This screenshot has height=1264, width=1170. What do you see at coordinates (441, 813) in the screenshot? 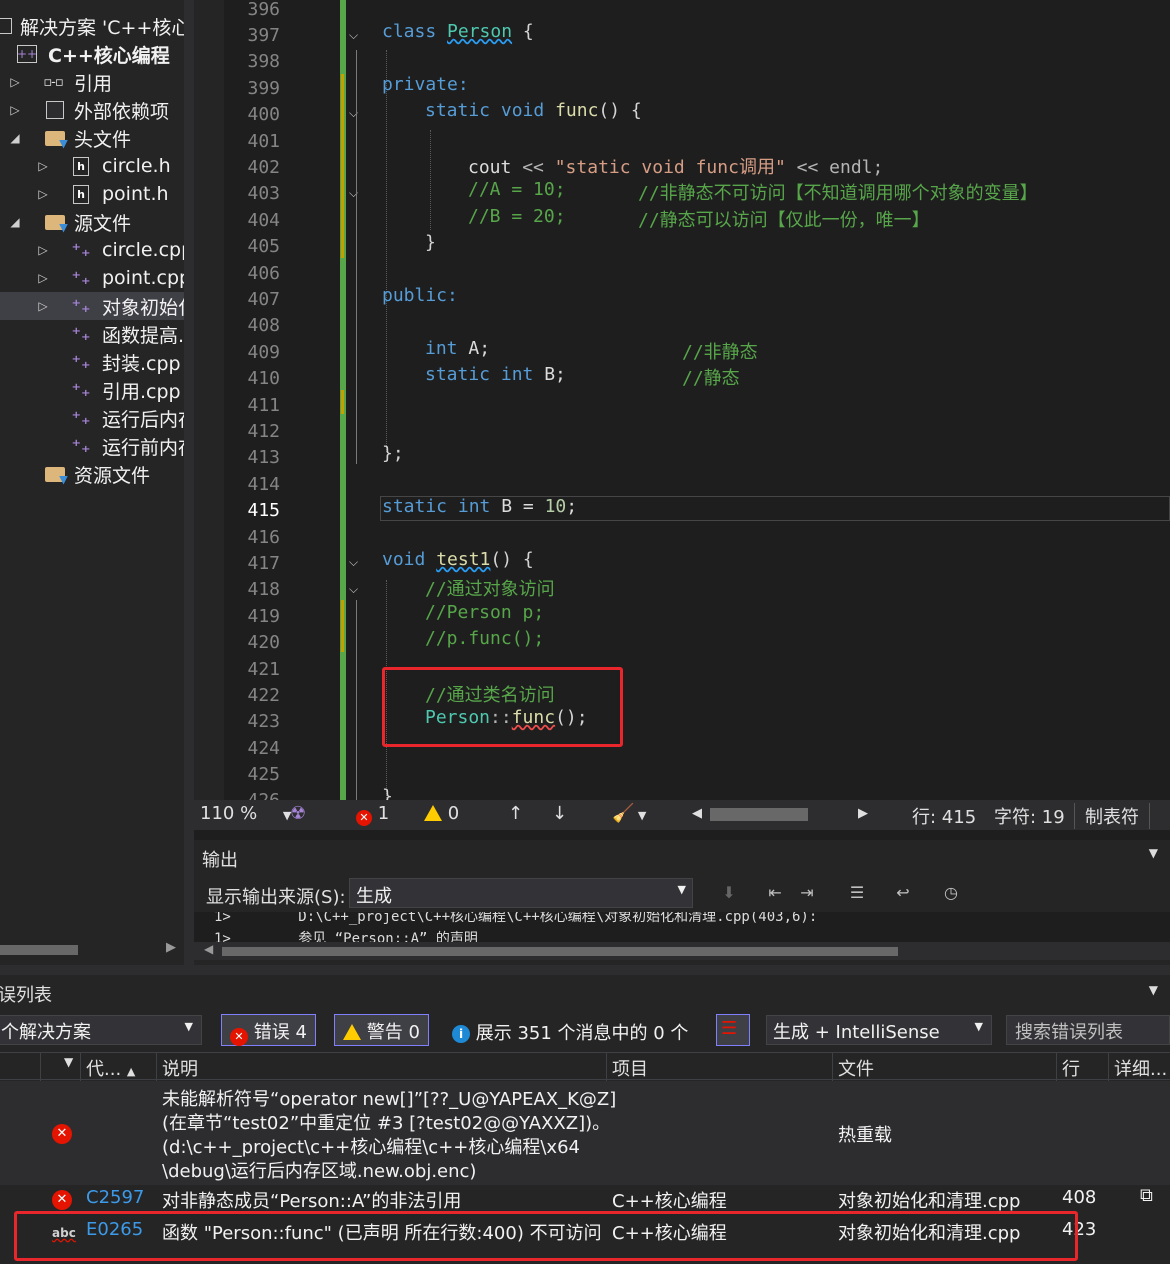
I see `warning-count: 0` at bounding box center [441, 813].